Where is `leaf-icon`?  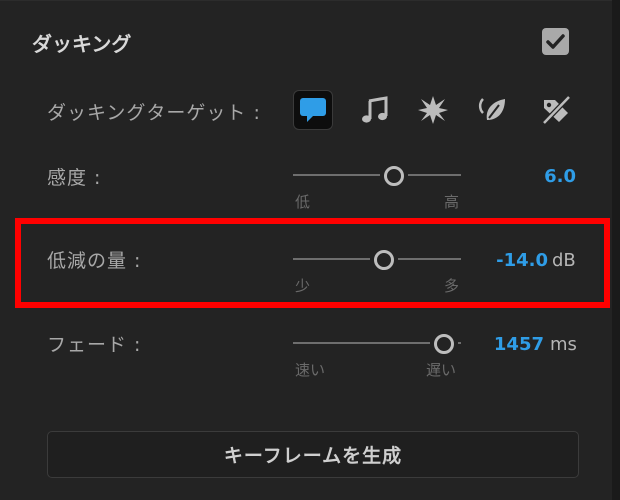
leaf-icon is located at coordinates (491, 109).